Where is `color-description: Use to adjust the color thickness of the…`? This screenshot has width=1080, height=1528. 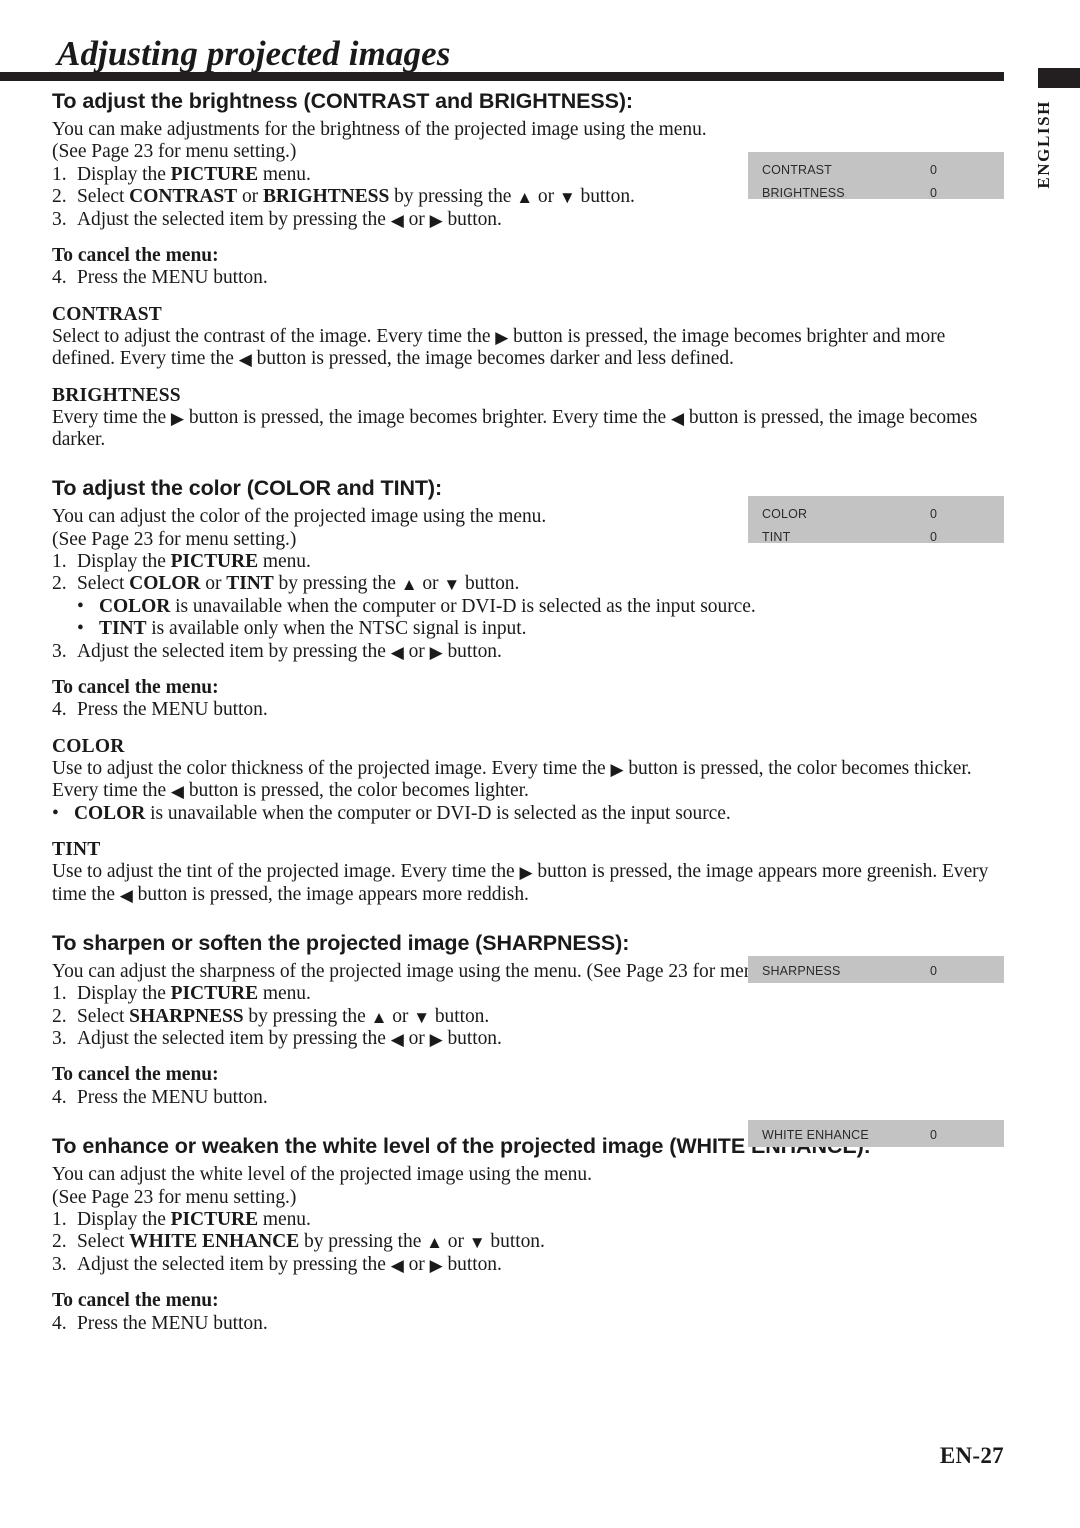
color-description: Use to adjust the color thickness of the… is located at coordinates (528, 780).